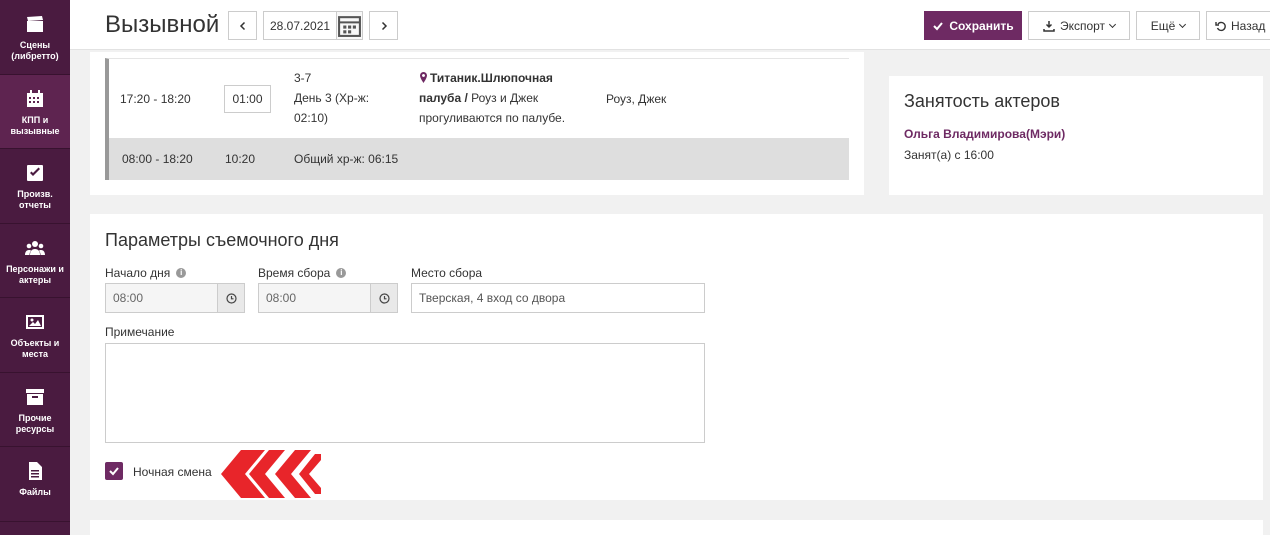 This screenshot has height=535, width=1270. Describe the element at coordinates (300, 25) in the screenshot. I see `date-value: 28.07.2021` at that location.